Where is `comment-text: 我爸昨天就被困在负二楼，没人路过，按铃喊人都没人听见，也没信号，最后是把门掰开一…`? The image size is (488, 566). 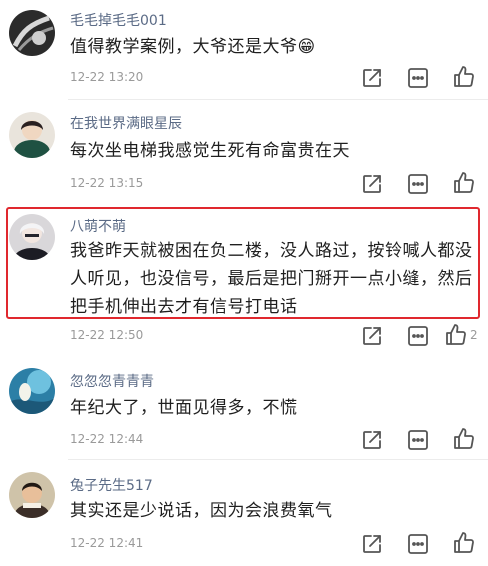 comment-text: 我爸昨天就被困在负二楼，没人路过，按铃喊人都没人听见，也没信号，最后是把门掰开一… is located at coordinates (274, 279).